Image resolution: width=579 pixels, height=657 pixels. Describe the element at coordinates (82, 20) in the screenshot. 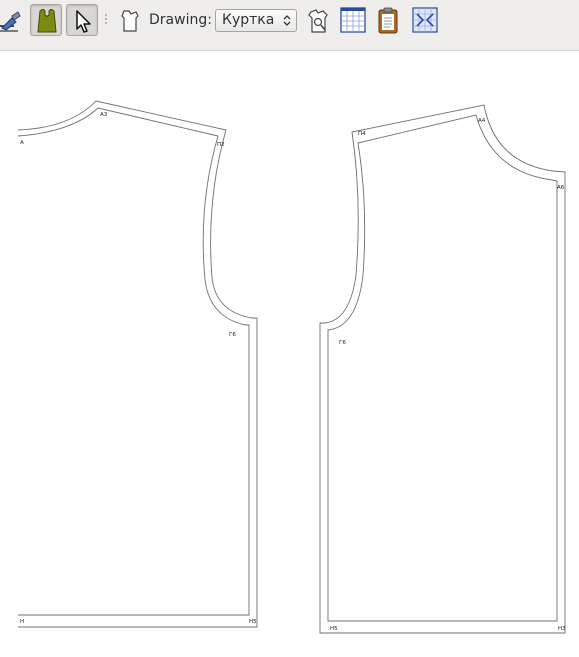

I see `pointer-tool-button` at that location.